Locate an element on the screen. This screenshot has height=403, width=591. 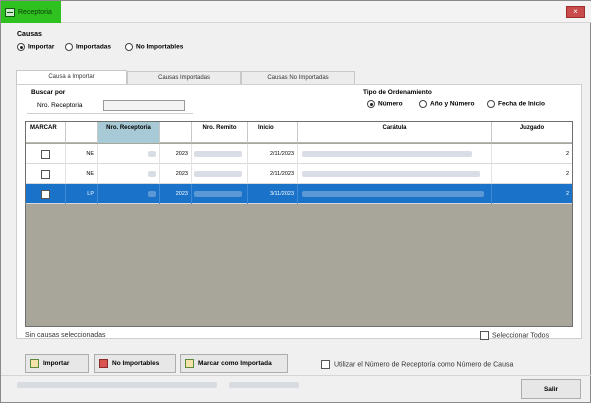
radio-orden-anio-label: Año y Número is located at coordinates (452, 104).